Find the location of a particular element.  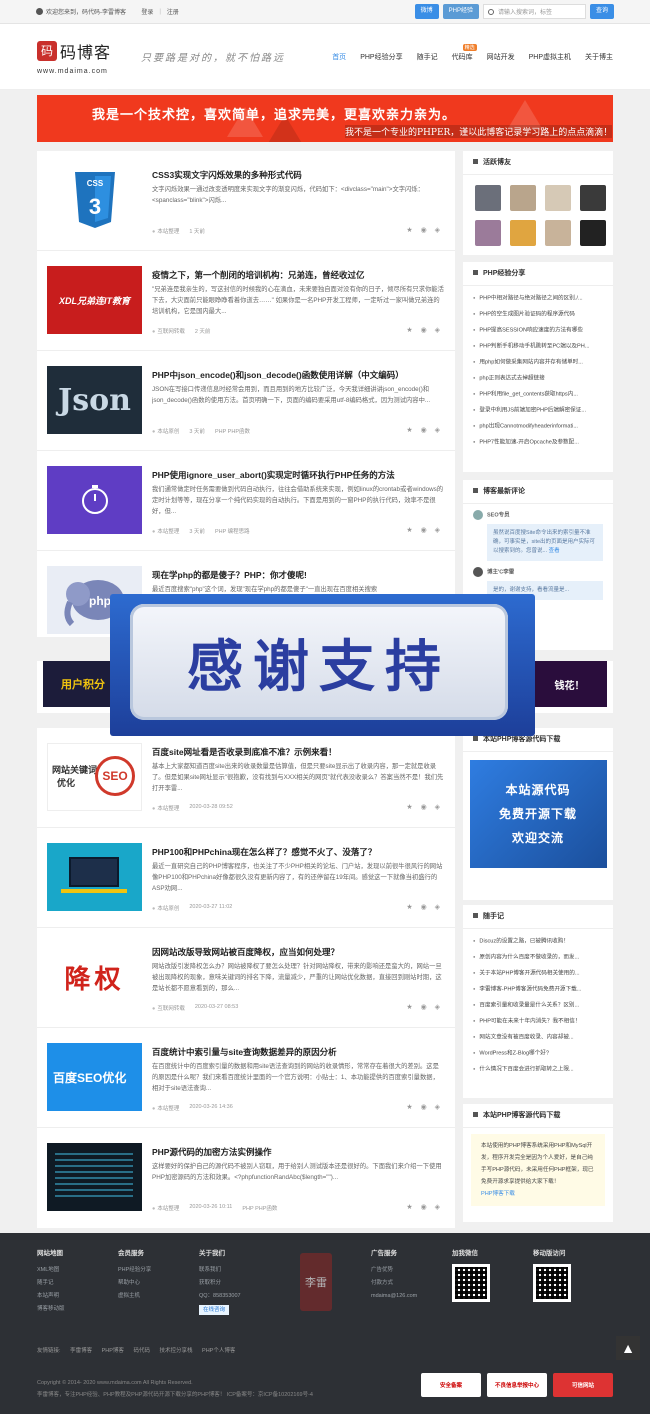

ad-right: 钱花！ is located at coordinates (569, 684).